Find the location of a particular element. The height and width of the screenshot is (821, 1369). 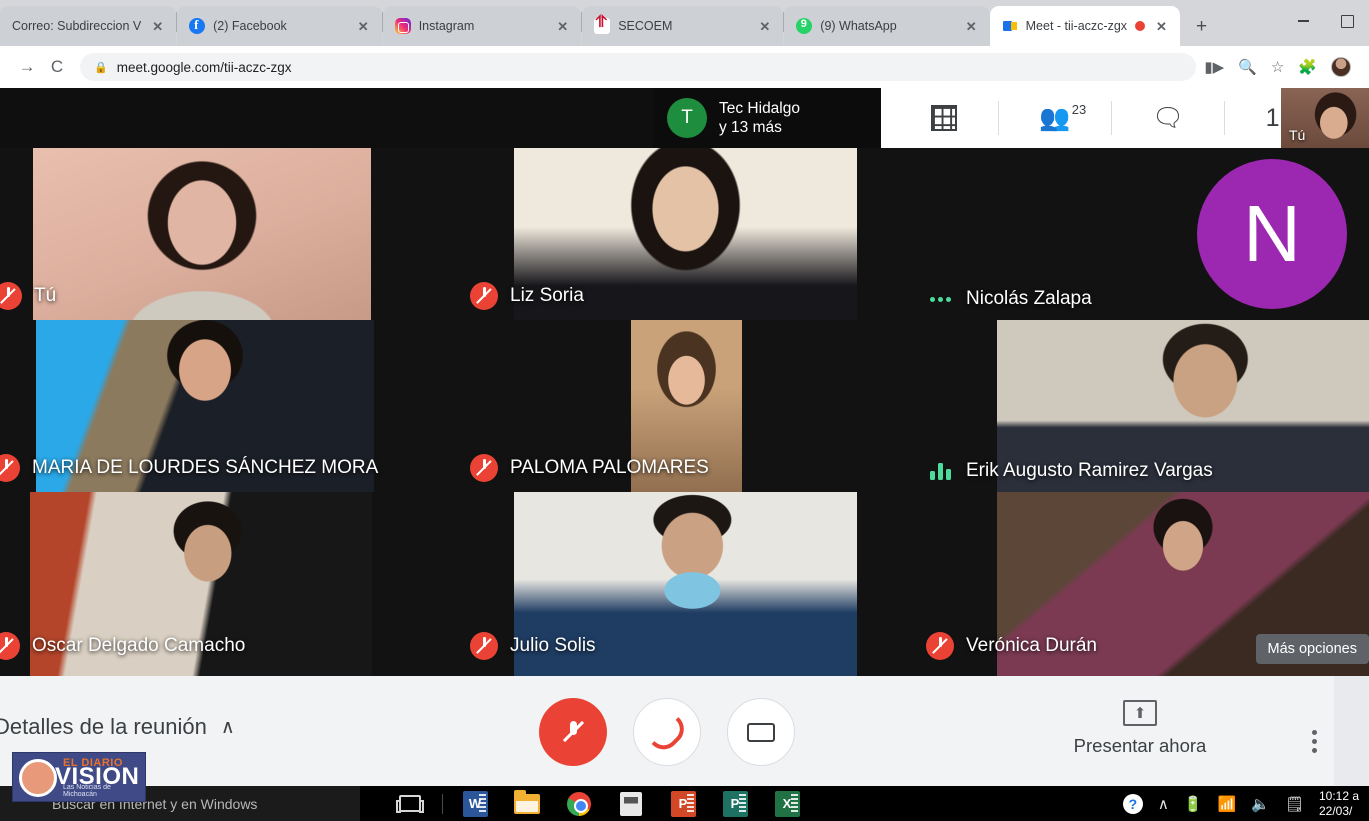

instagram-icon is located at coordinates (402, 26).